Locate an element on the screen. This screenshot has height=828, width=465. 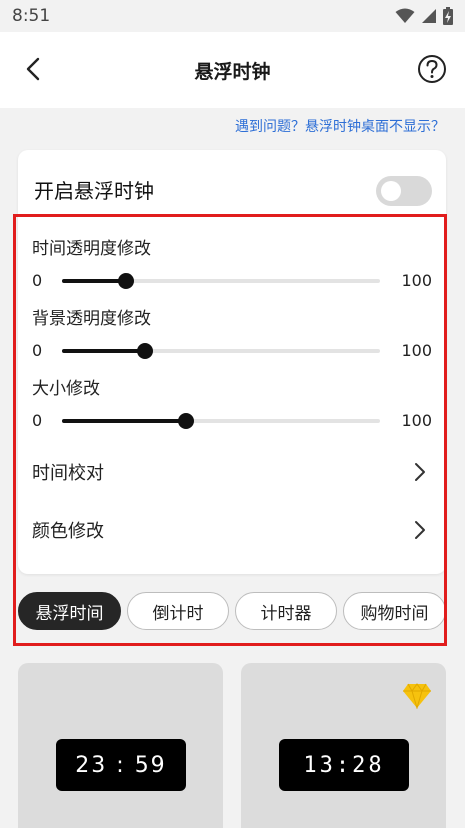
enable-toggle is located at coordinates (404, 191).